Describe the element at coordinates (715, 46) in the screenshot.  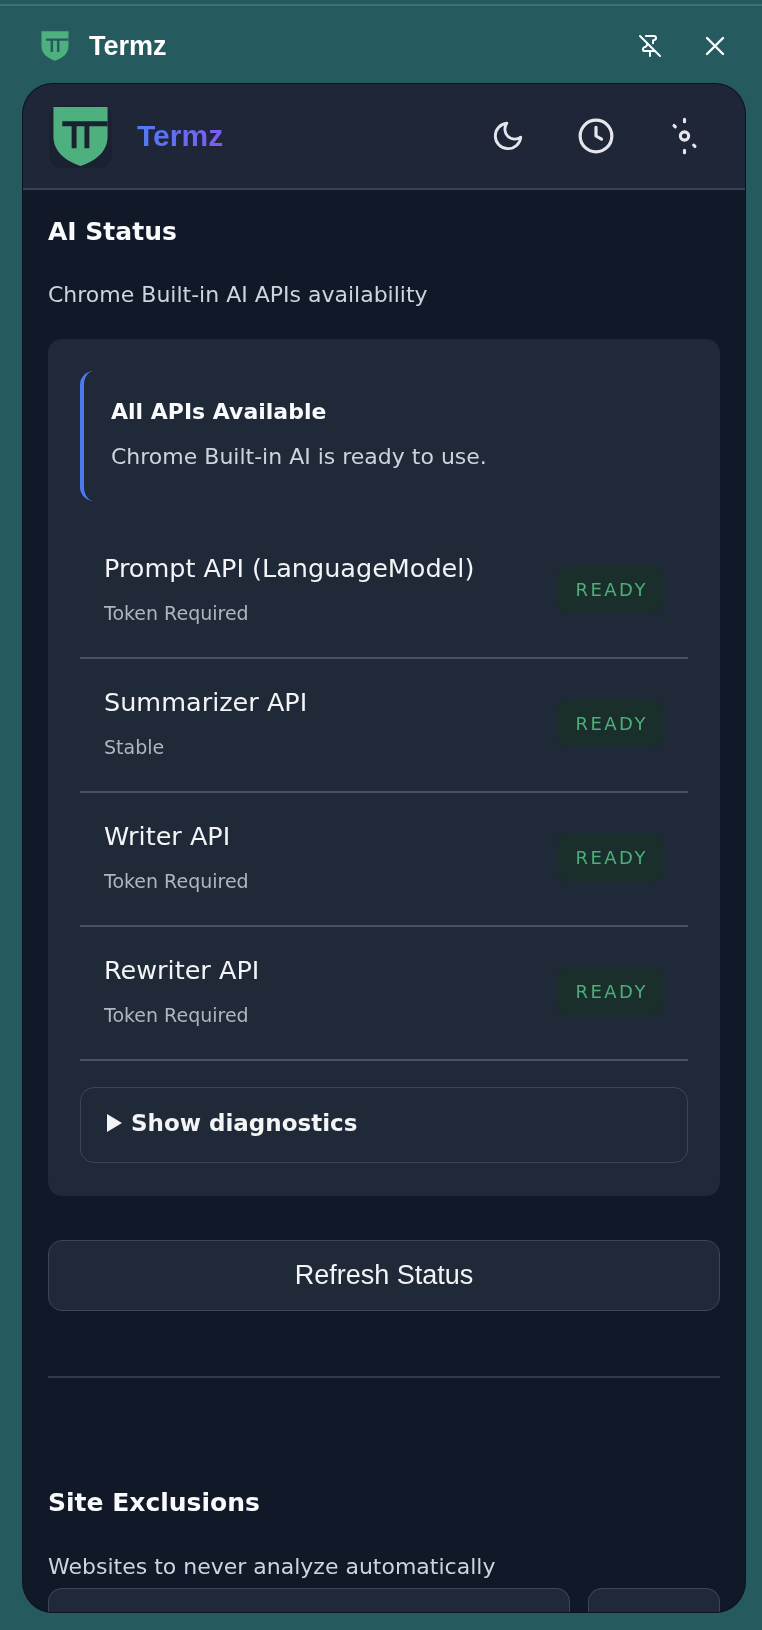
I see `close-icon` at that location.